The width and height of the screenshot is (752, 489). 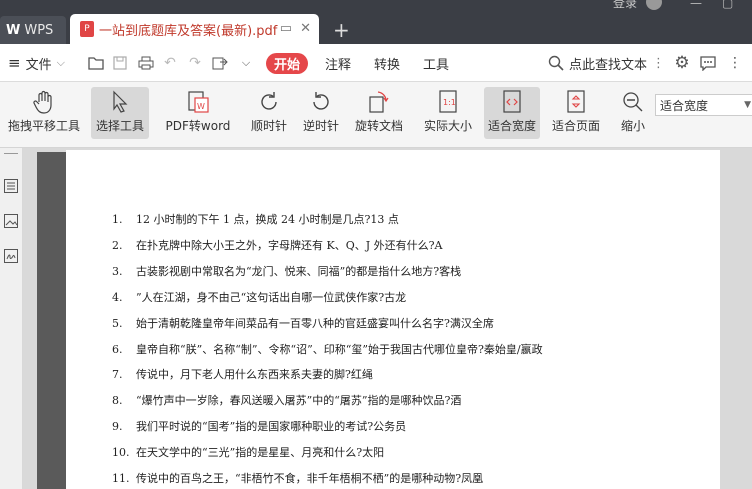 I want to click on rotate-clockwise-button: 顺时针, so click(x=269, y=113).